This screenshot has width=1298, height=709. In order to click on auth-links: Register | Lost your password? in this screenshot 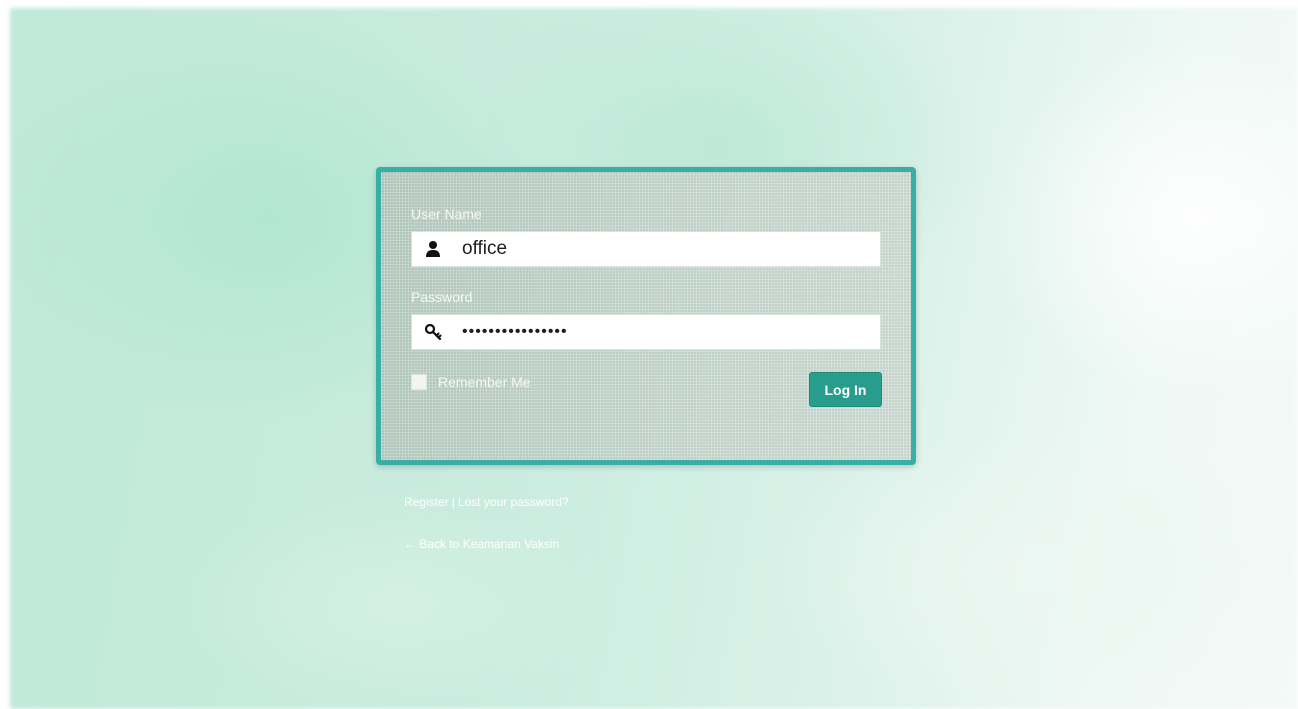, I will do `click(486, 502)`.